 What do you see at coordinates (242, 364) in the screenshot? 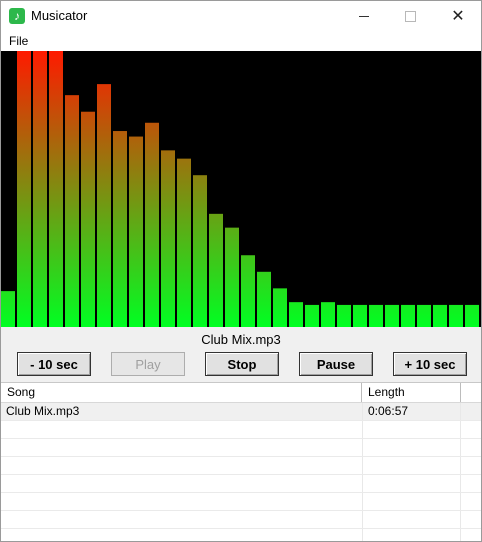
I see `stop-button: Stop` at bounding box center [242, 364].